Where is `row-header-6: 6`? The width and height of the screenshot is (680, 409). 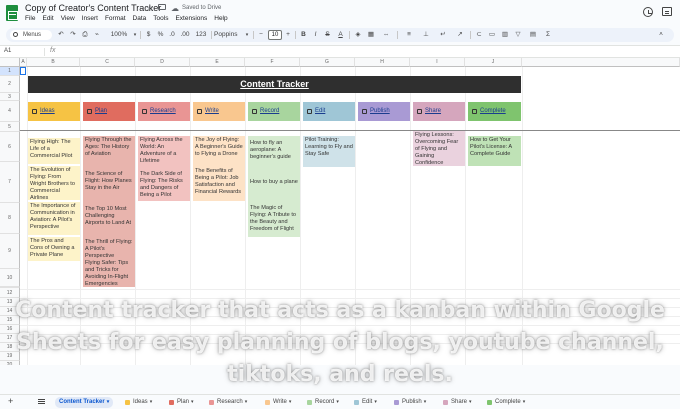 row-header-6: 6 is located at coordinates (10, 147).